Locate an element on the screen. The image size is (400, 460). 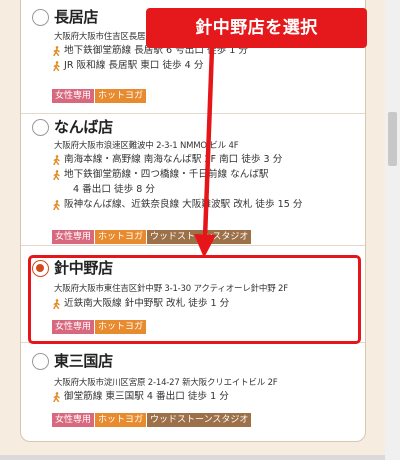
access-text: 地下鉄御堂筋線・四つ橋線・千日前線 なんば駅 is located at coordinates (166, 174).